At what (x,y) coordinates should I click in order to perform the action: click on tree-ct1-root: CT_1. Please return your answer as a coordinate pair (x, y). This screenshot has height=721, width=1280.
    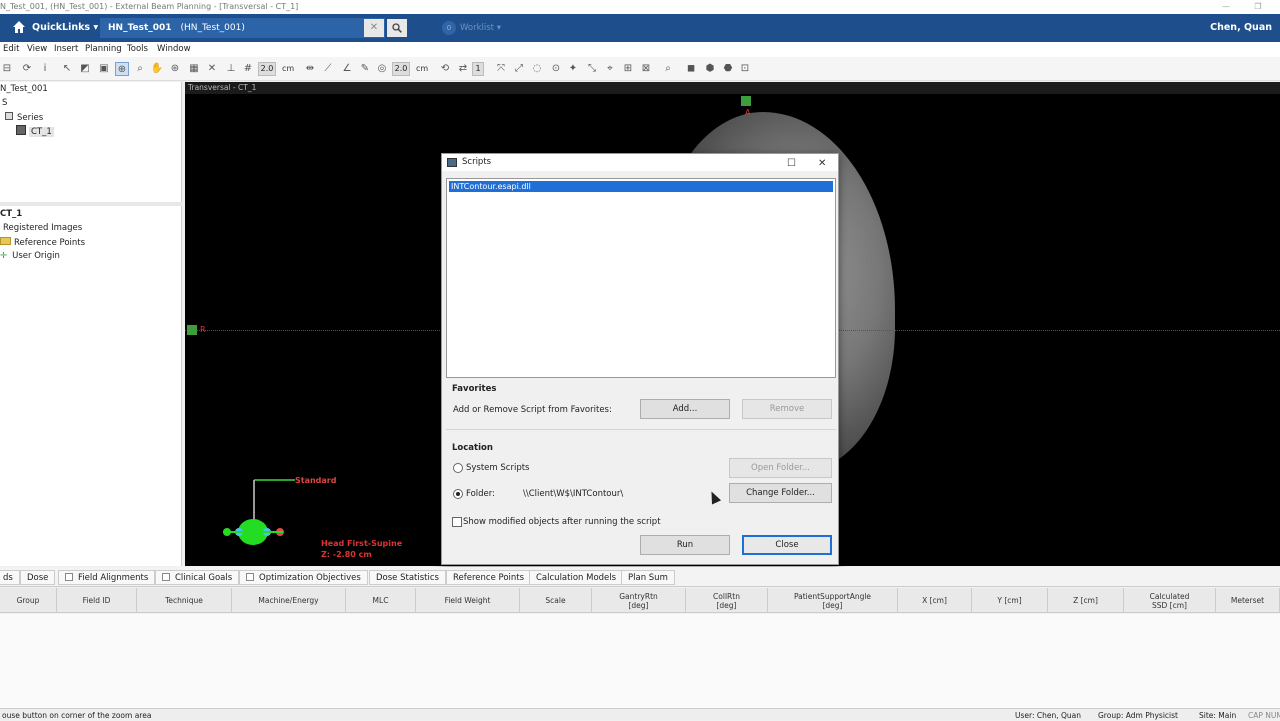
    Looking at the image, I should click on (11, 214).